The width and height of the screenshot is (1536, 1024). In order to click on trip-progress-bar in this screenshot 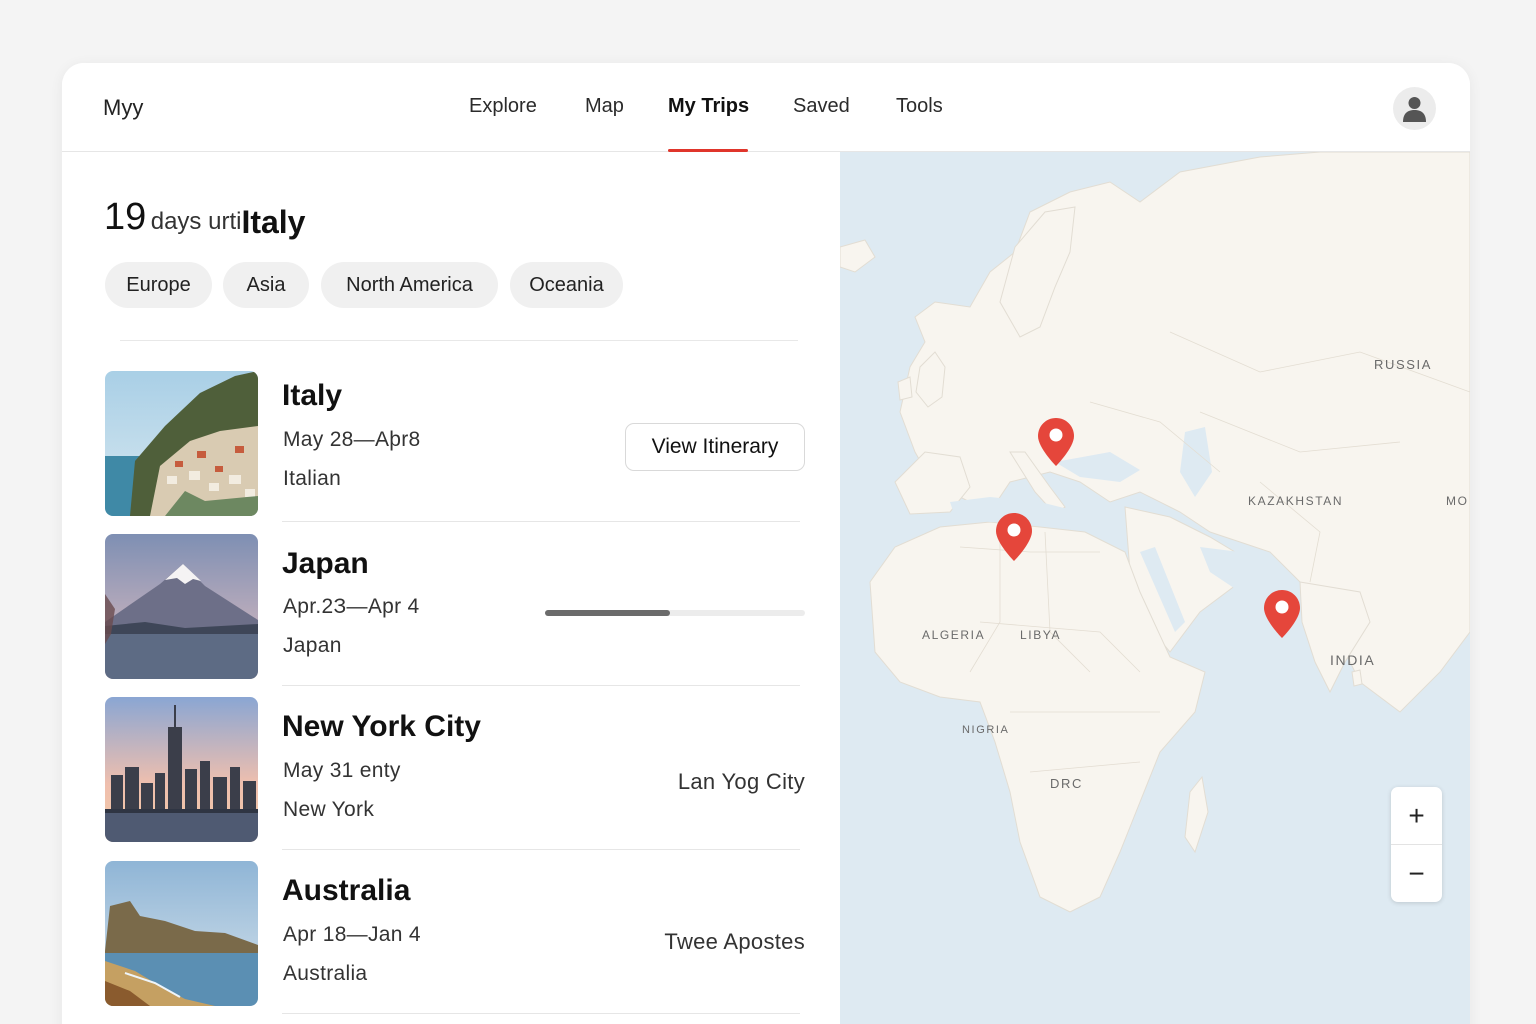, I will do `click(675, 613)`.